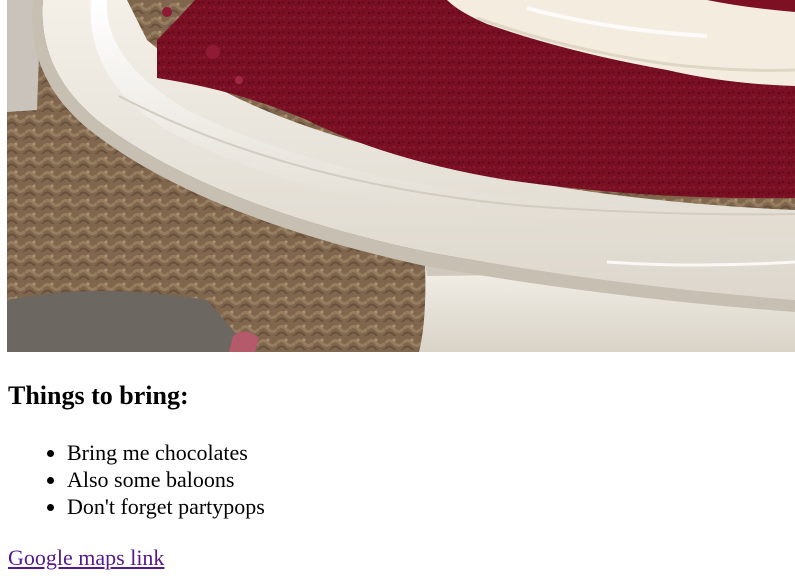 Image resolution: width=795 pixels, height=581 pixels. I want to click on google-maps-link: Google maps link, so click(86, 558).